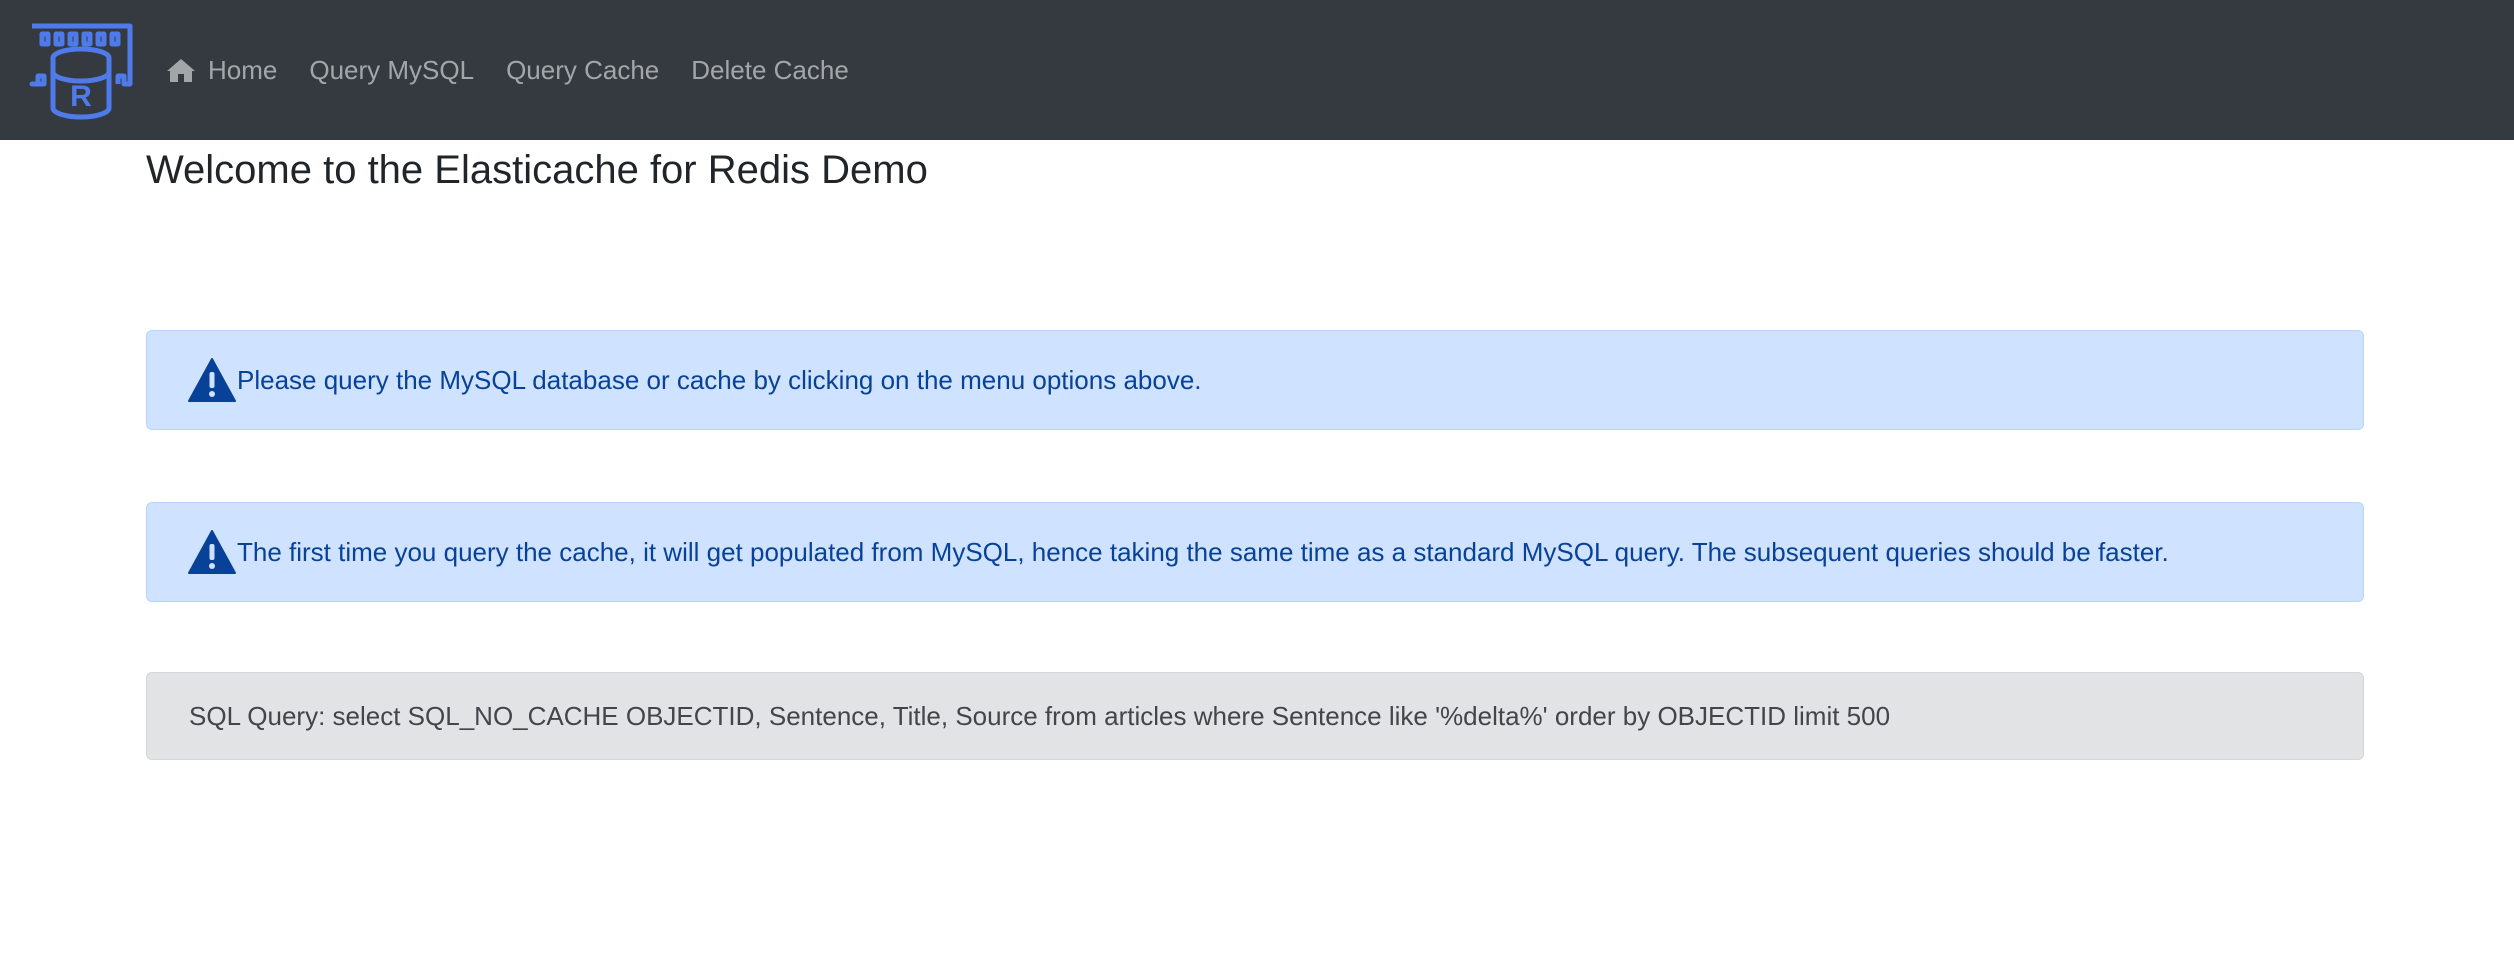 This screenshot has height=956, width=2514. I want to click on nav-item-label: Query MySQL, so click(392, 69).